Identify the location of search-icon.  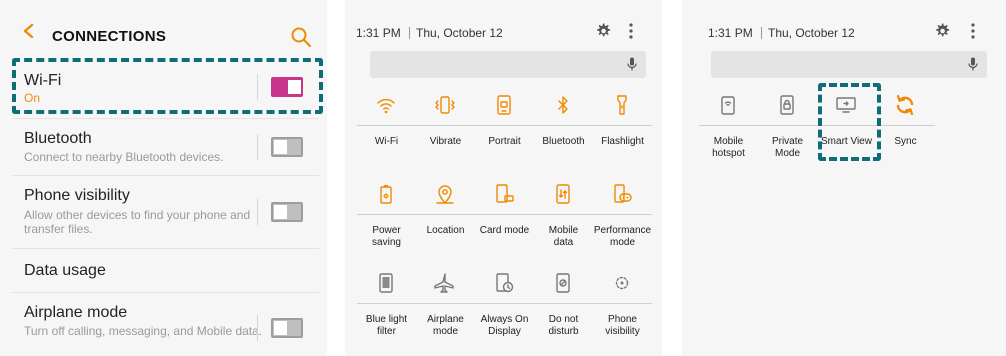
(301, 37).